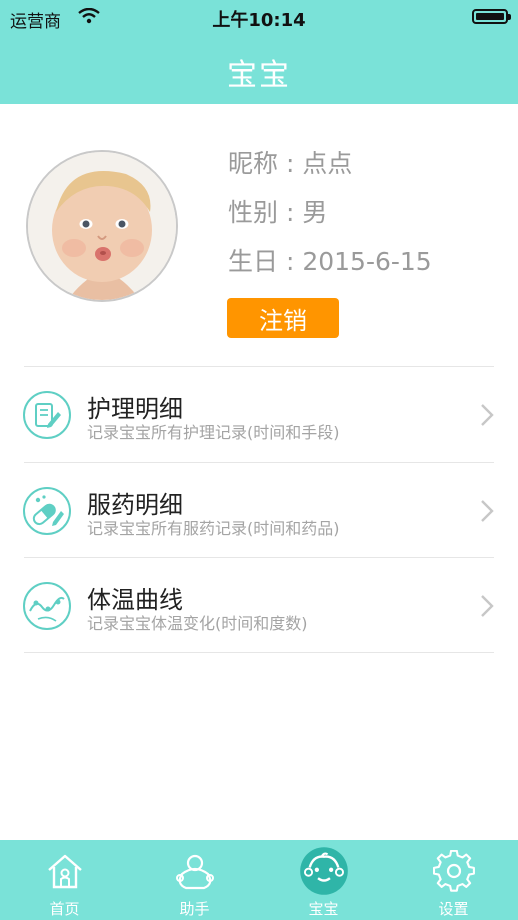 The image size is (518, 920). Describe the element at coordinates (213, 528) in the screenshot. I see `menu-item-subtitle: 记录宝宝所有服药记录(时间和药品)` at that location.